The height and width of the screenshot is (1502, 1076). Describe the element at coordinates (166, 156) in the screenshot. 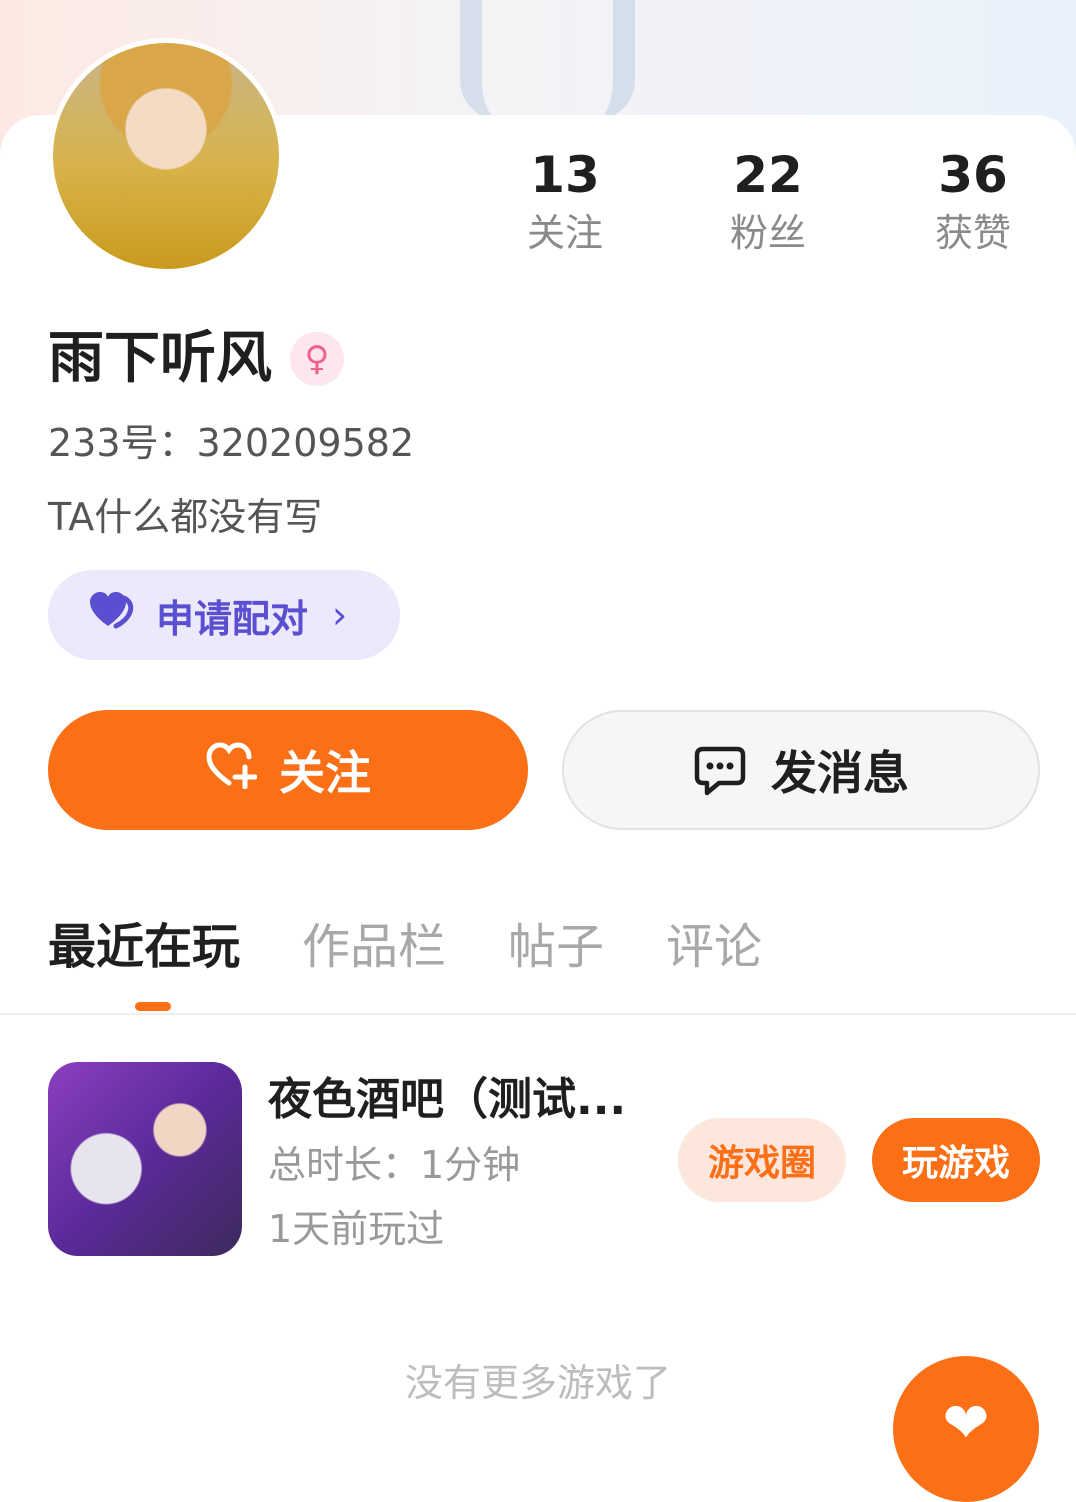

I see `avatar` at that location.